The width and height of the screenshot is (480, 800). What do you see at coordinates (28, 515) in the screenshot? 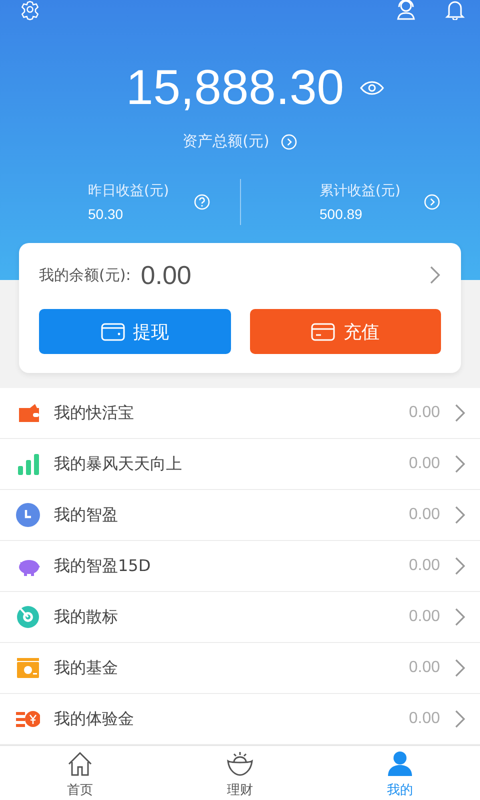
I see `clock-icon` at bounding box center [28, 515].